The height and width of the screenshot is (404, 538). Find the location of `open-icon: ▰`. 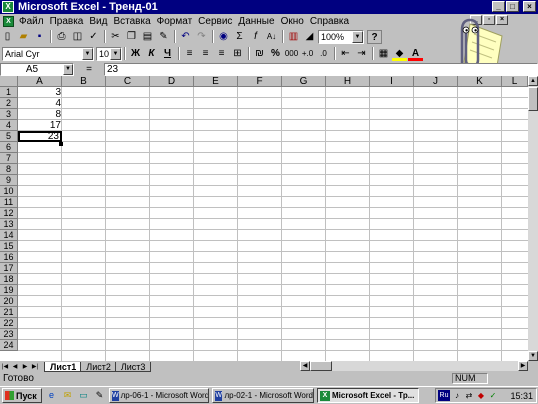

open-icon: ▰ is located at coordinates (23, 37).